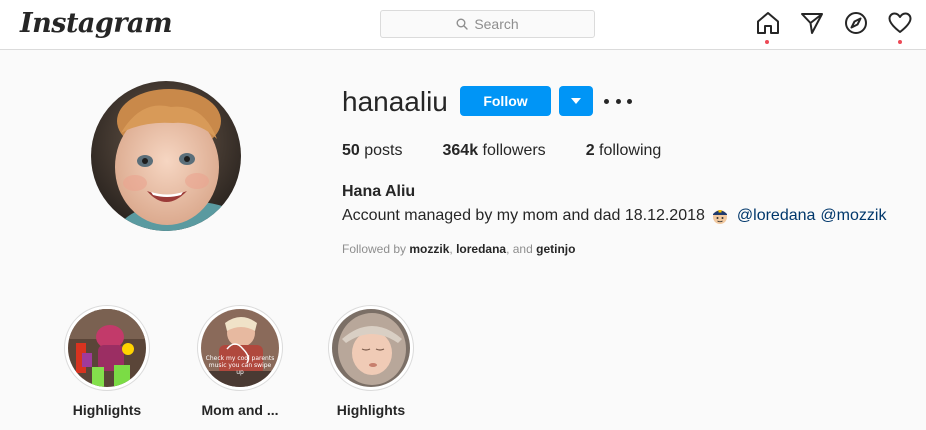  What do you see at coordinates (496, 24) in the screenshot?
I see `search-placeholder: Search` at bounding box center [496, 24].